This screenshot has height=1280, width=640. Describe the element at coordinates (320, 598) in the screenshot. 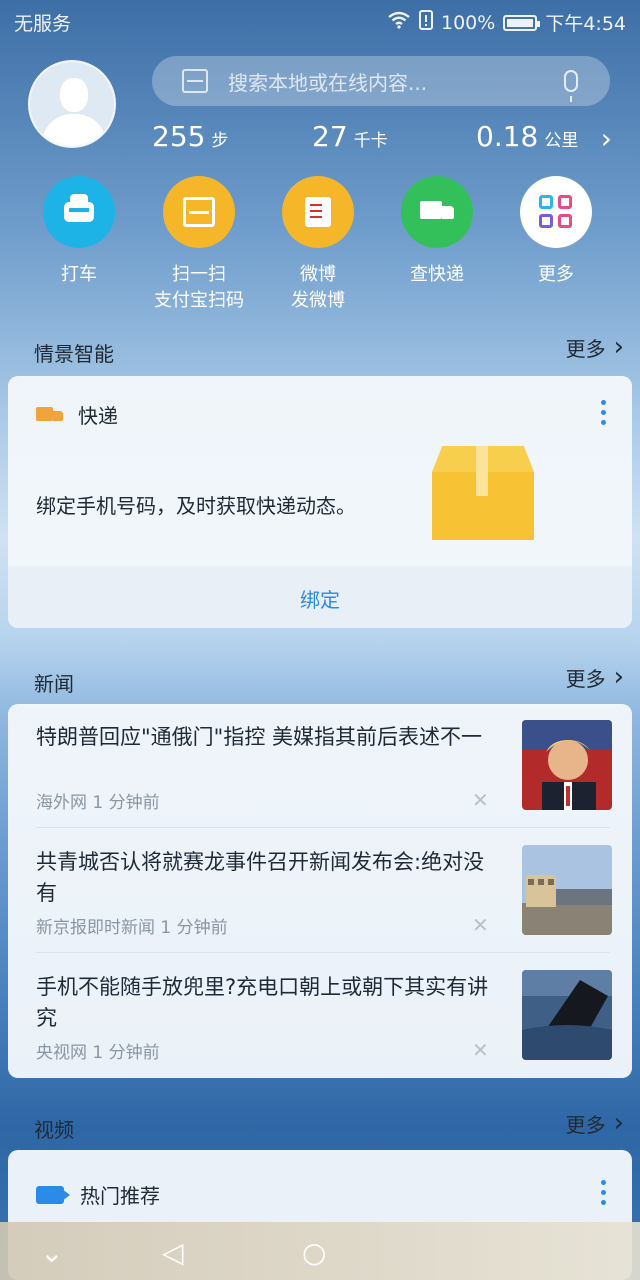

I see `bind-button: 绑定` at that location.